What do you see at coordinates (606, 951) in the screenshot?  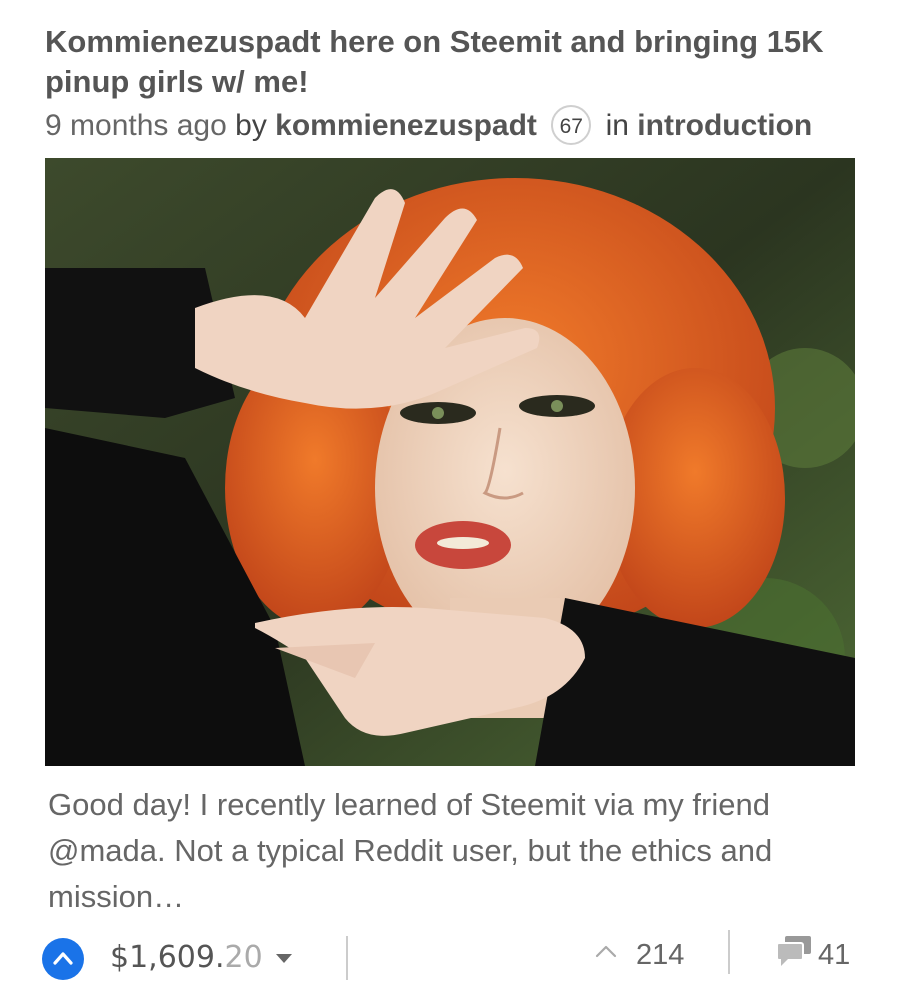 I see `up-caret-icon` at bounding box center [606, 951].